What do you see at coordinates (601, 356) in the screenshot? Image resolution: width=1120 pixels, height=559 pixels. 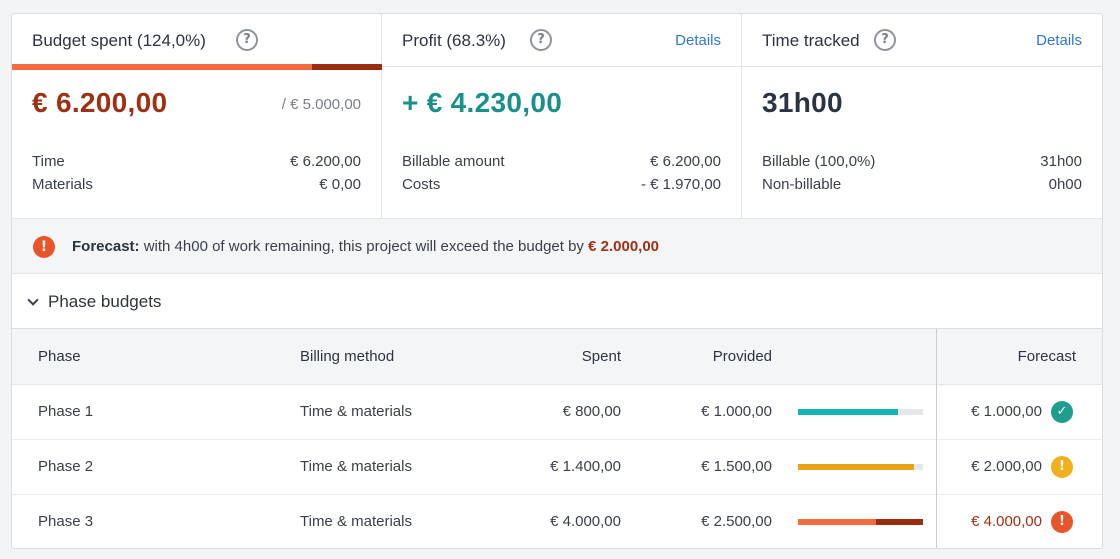 I see `col-spent: Spent` at bounding box center [601, 356].